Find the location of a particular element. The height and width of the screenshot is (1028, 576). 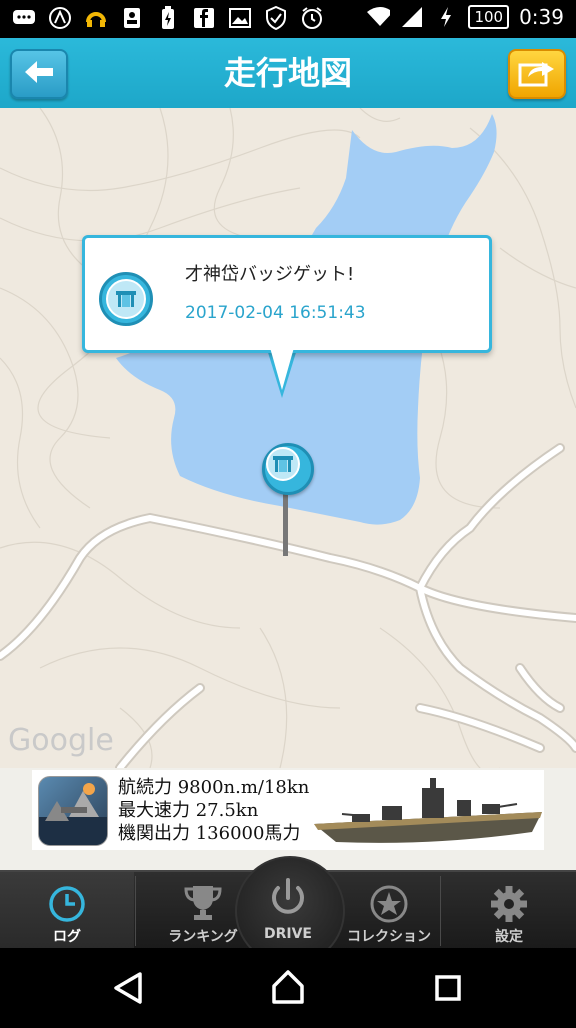

tab-log-label: ログ is located at coordinates (67, 937).